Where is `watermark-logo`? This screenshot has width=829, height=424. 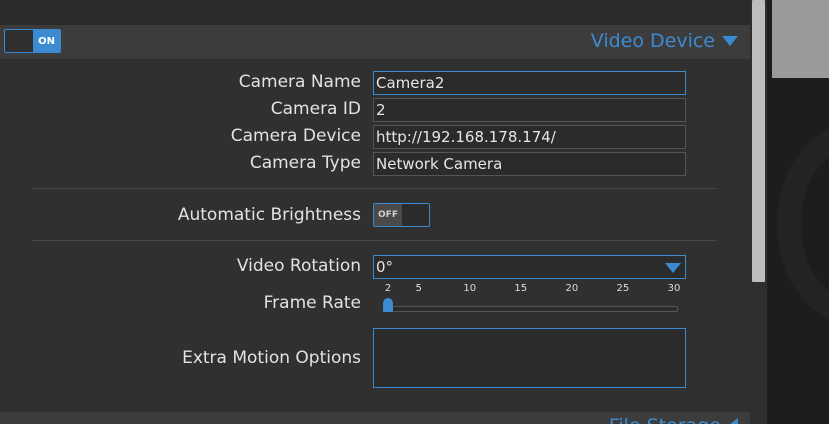 watermark-logo is located at coordinates (803, 224).